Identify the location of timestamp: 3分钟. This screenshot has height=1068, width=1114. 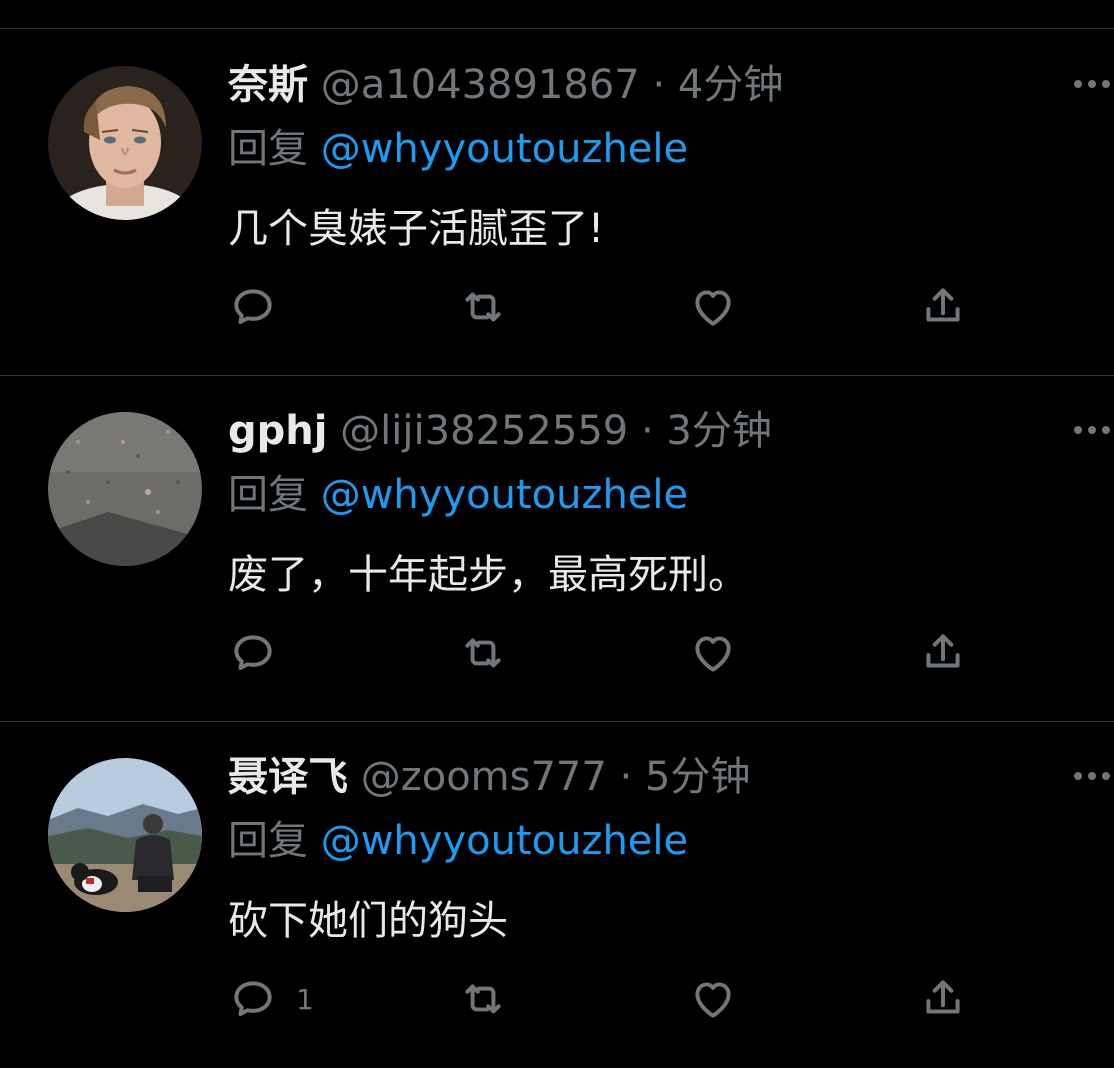
(718, 431).